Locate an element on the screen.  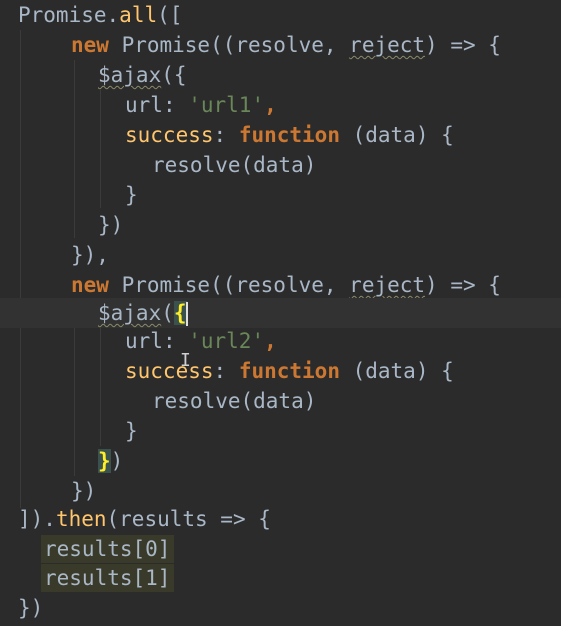
code-token: }), is located at coordinates (90, 255).